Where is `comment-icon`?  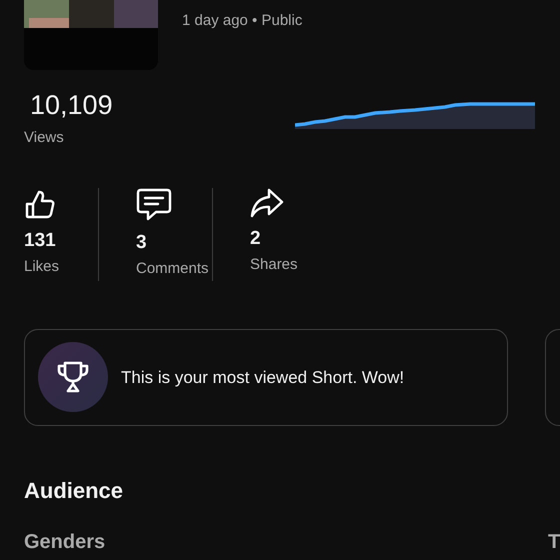 comment-icon is located at coordinates (154, 205).